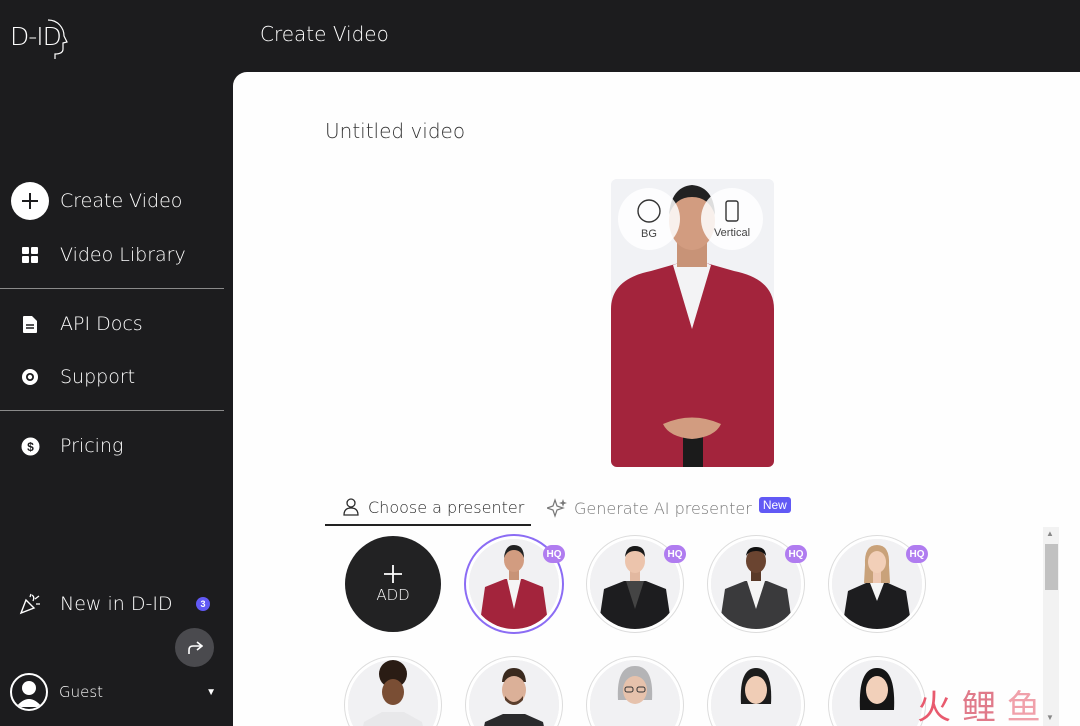 This screenshot has height=726, width=1080. What do you see at coordinates (29, 692) in the screenshot?
I see `user-avatar-icon` at bounding box center [29, 692].